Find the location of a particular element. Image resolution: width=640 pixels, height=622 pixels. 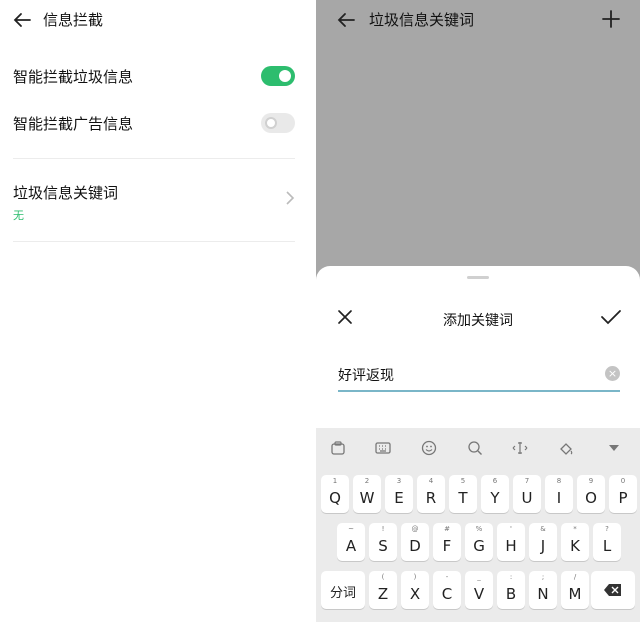

key-j: & J is located at coordinates (543, 542).